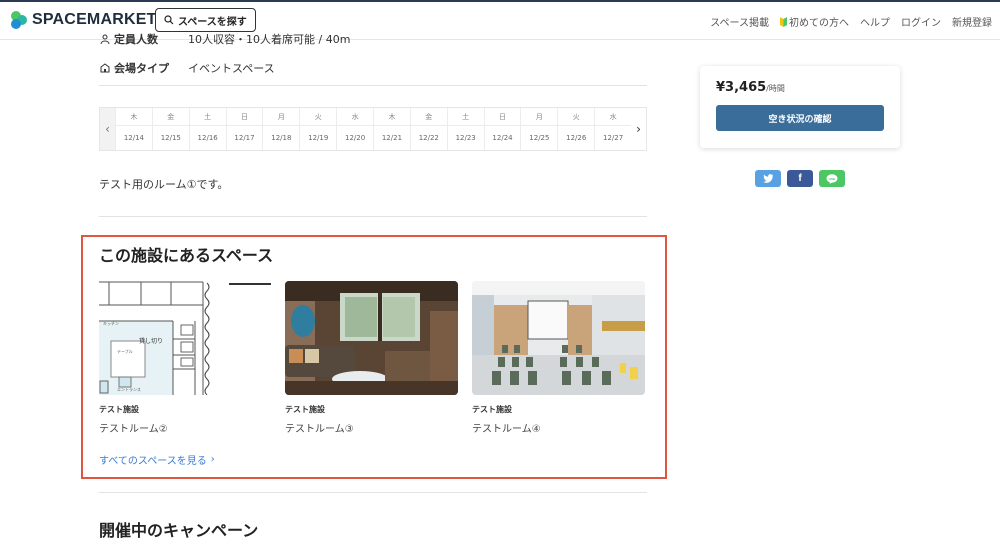 The image size is (1000, 551). Describe the element at coordinates (151, 341) in the screenshot. I see `floorplan-label-private: 貸し切り` at that location.